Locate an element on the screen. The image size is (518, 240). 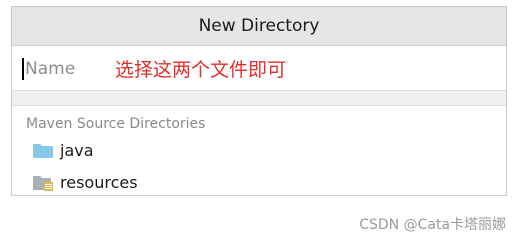
resources-folder-icon is located at coordinates (43, 182).